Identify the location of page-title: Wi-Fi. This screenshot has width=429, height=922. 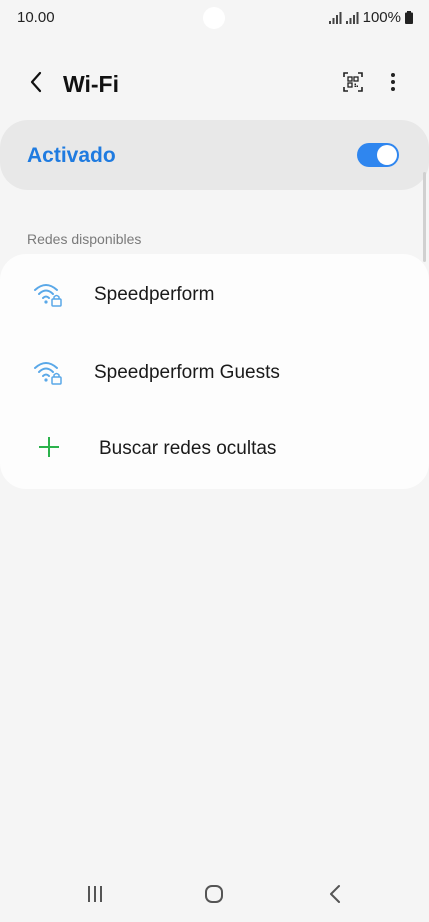
(91, 84).